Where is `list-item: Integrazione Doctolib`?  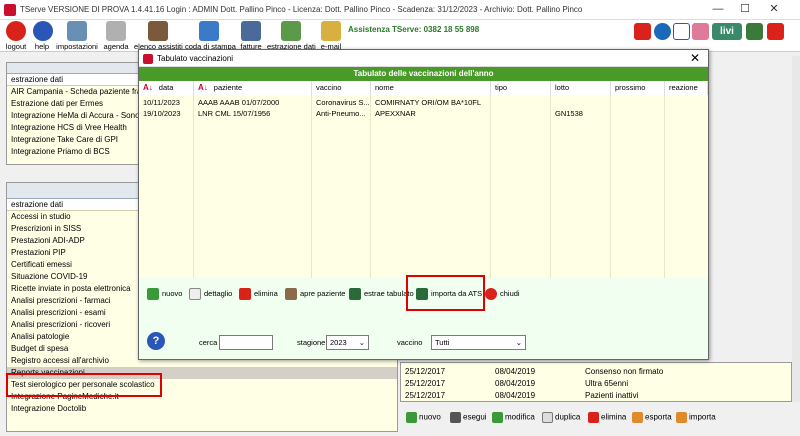 list-item: Integrazione Doctolib is located at coordinates (202, 409).